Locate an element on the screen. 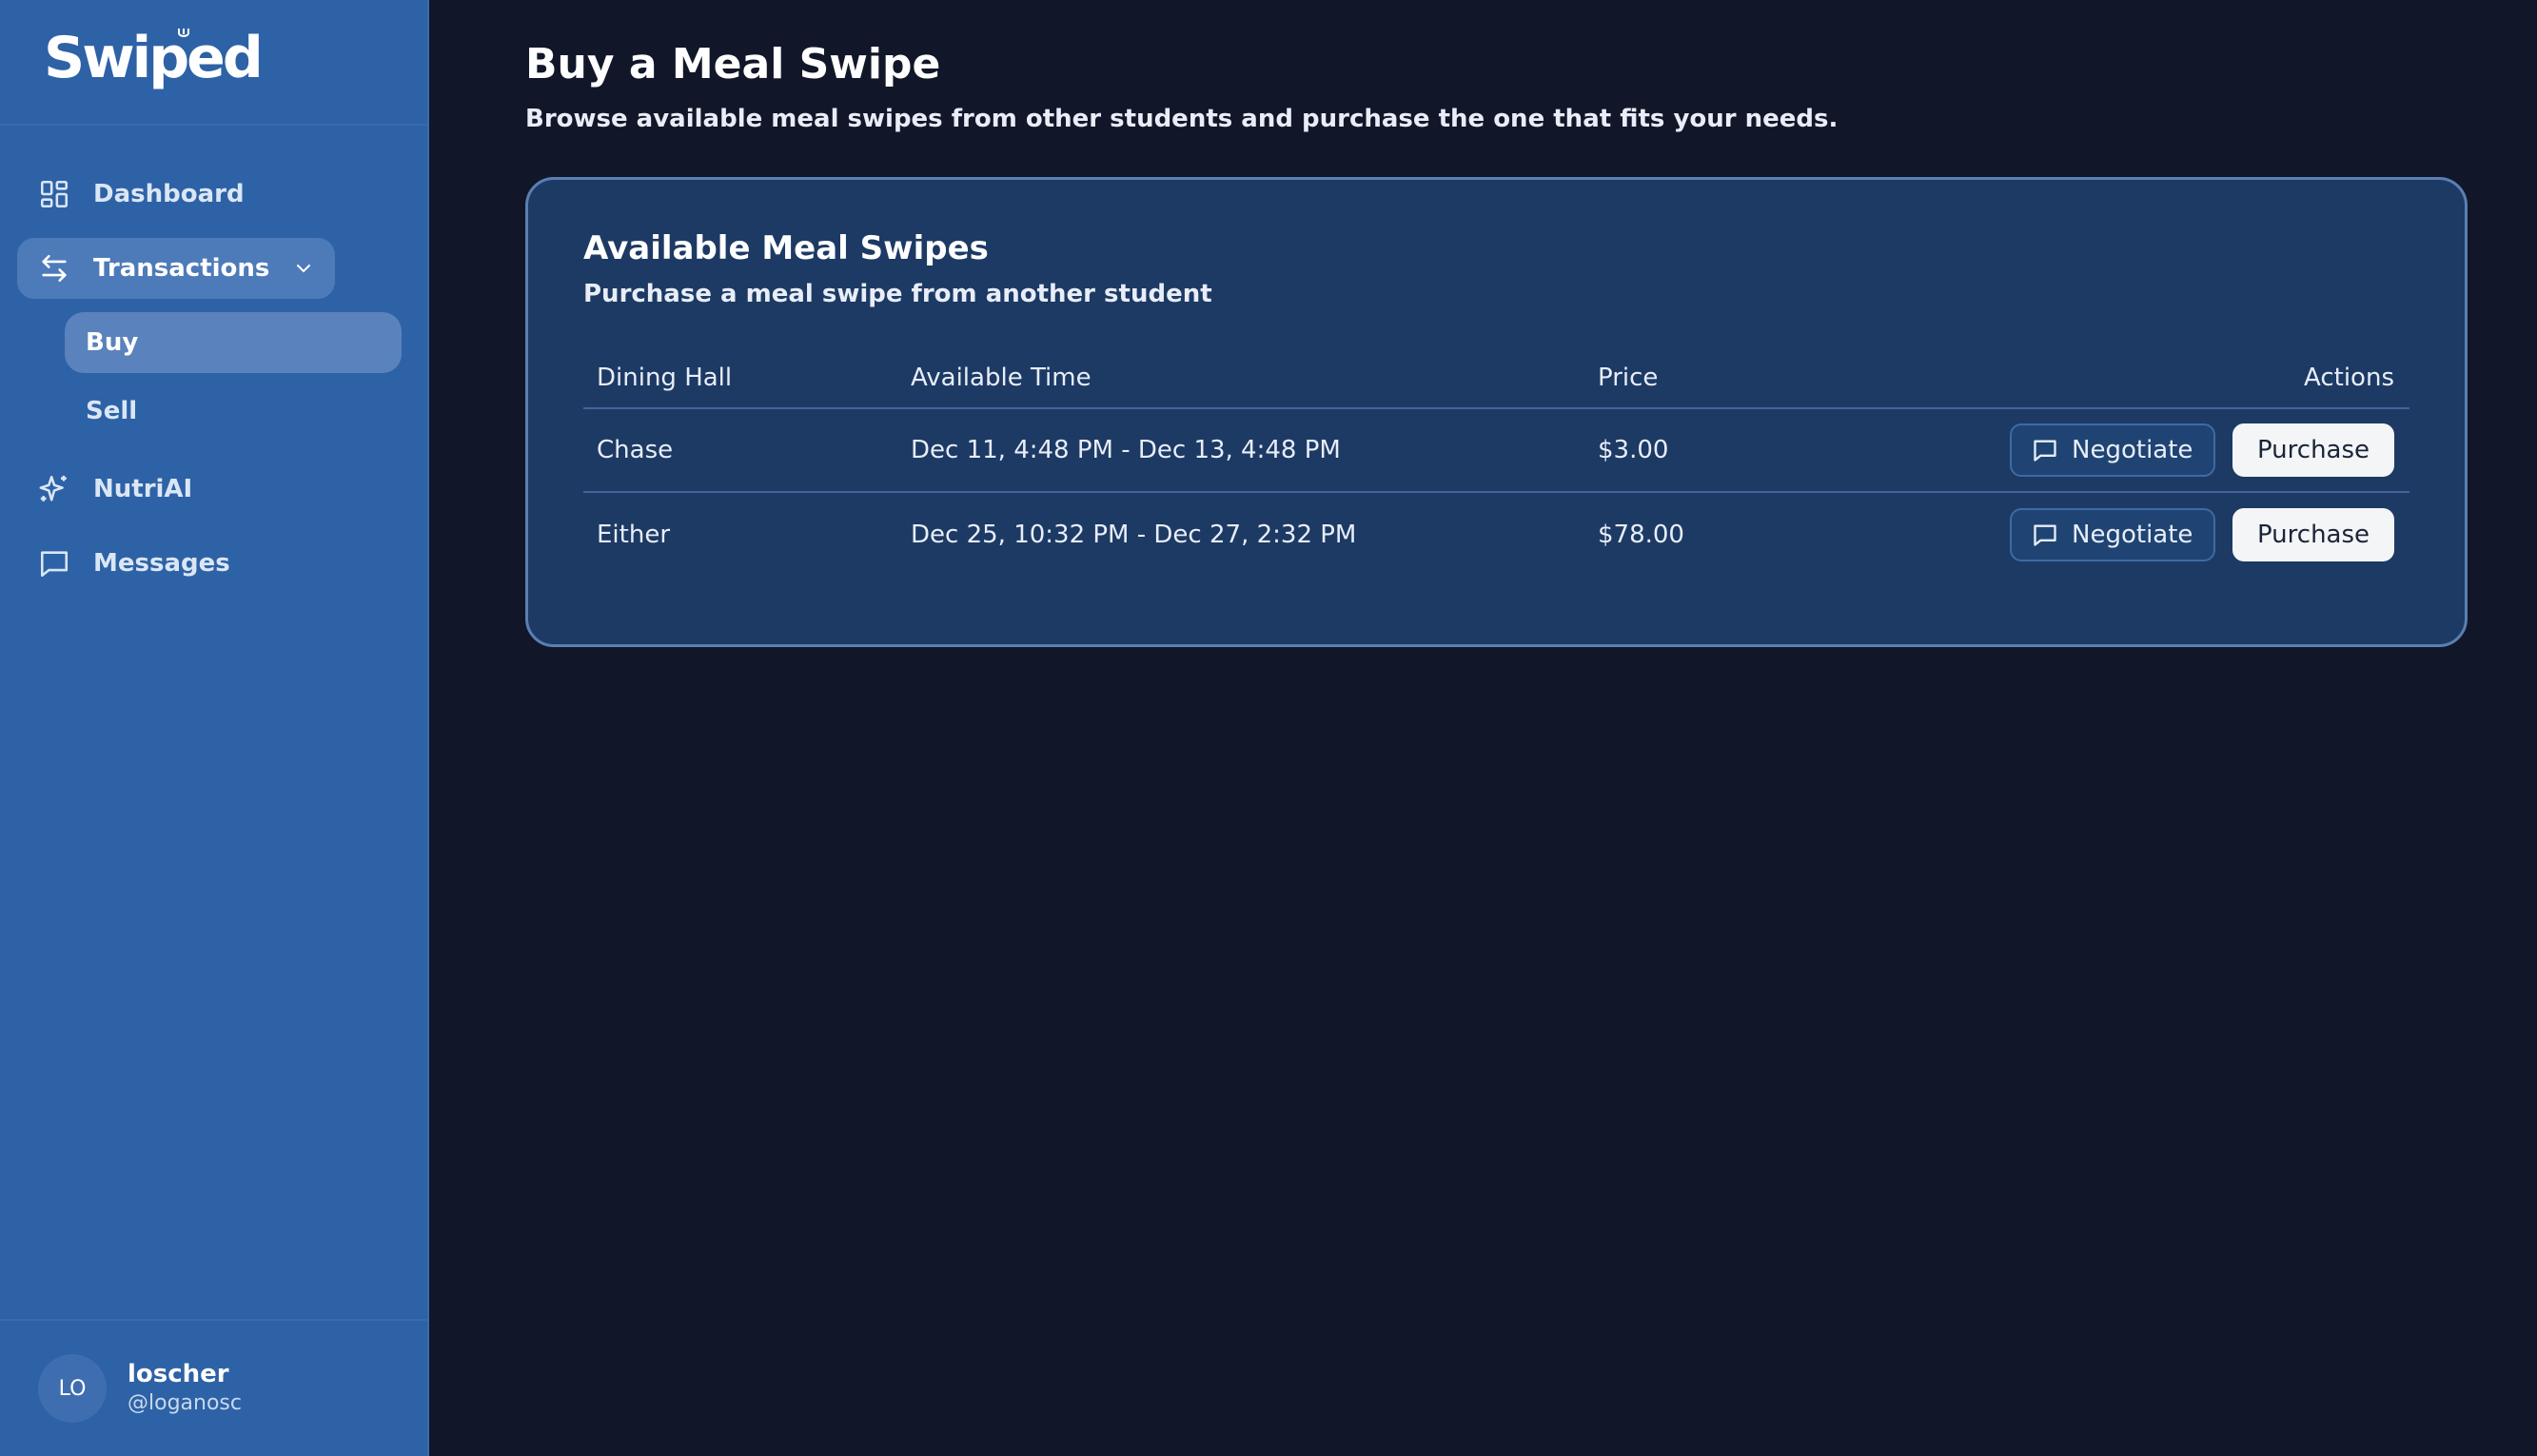 This screenshot has width=2537, height=1456. user-handle: @loganosc is located at coordinates (185, 1403).